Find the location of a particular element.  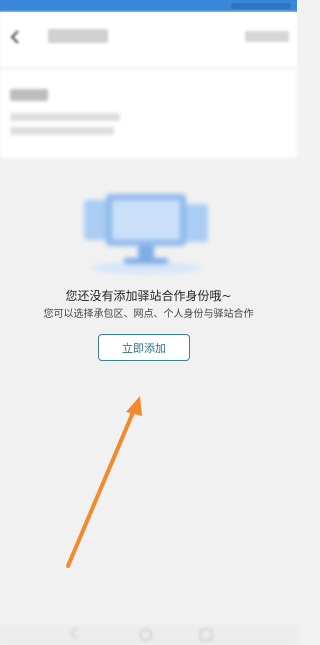

computer-empty-illustration is located at coordinates (146, 234).